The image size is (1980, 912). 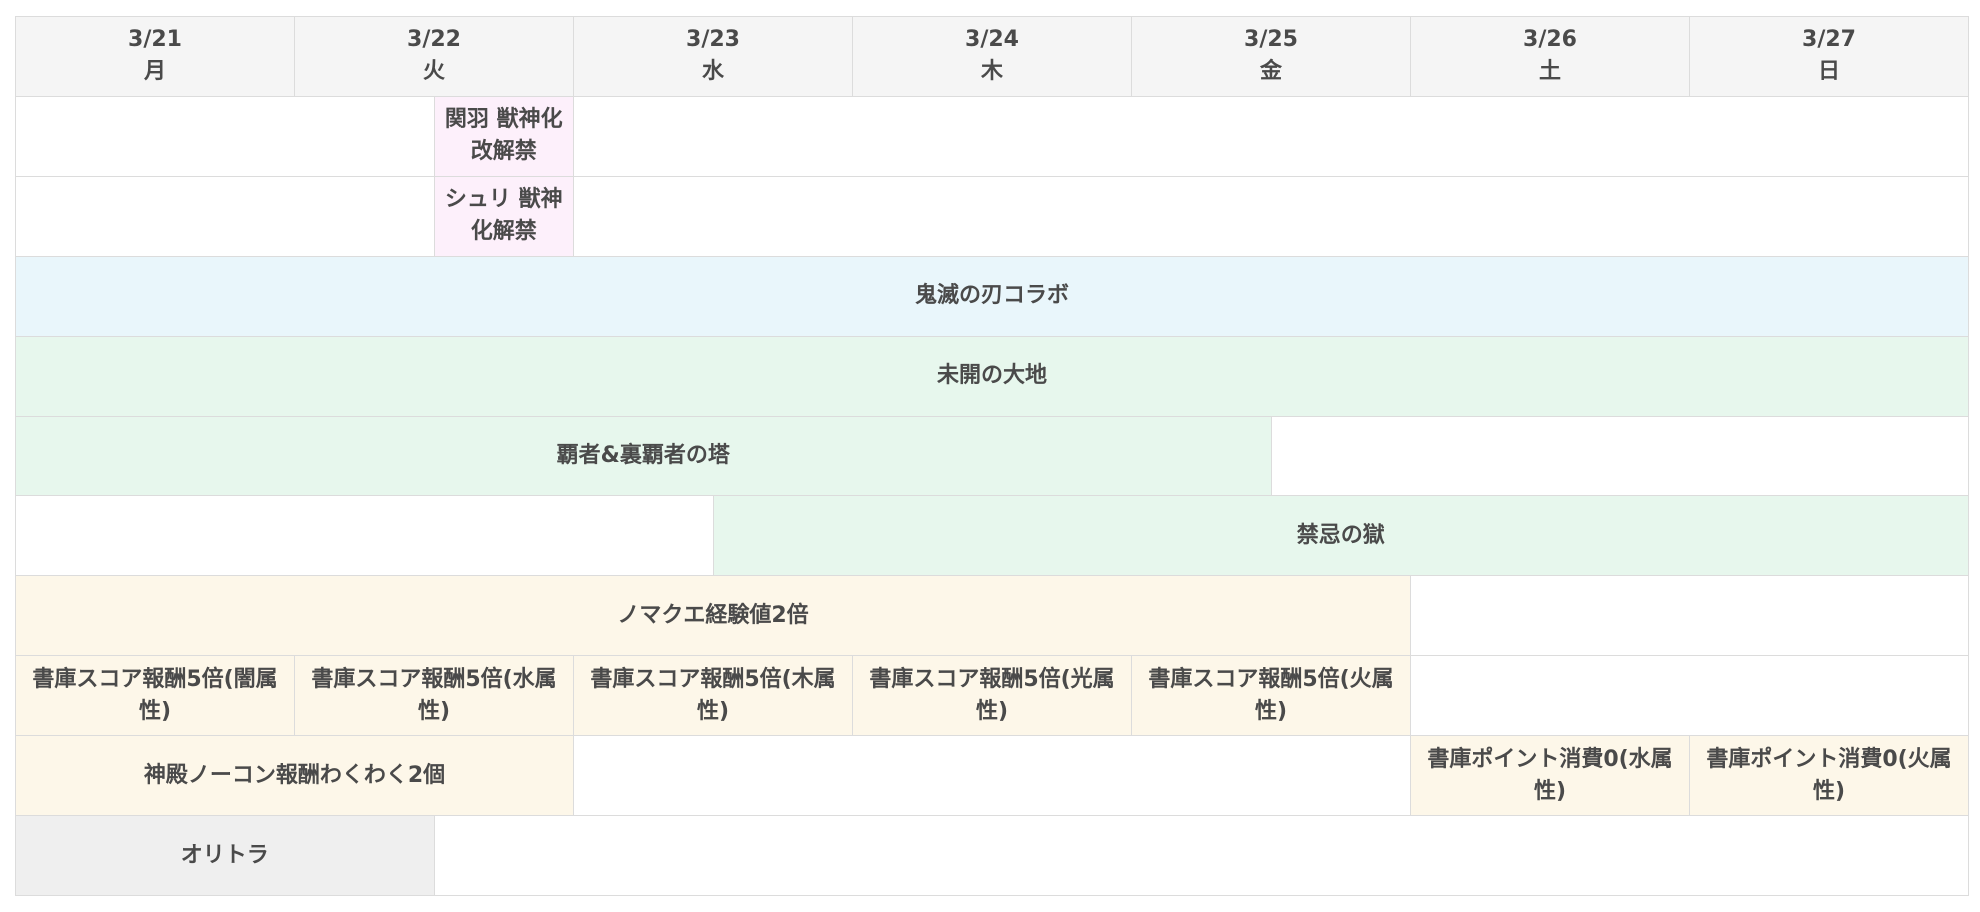 I want to click on event-mikai-daichi: 未開の大地, so click(x=992, y=376).